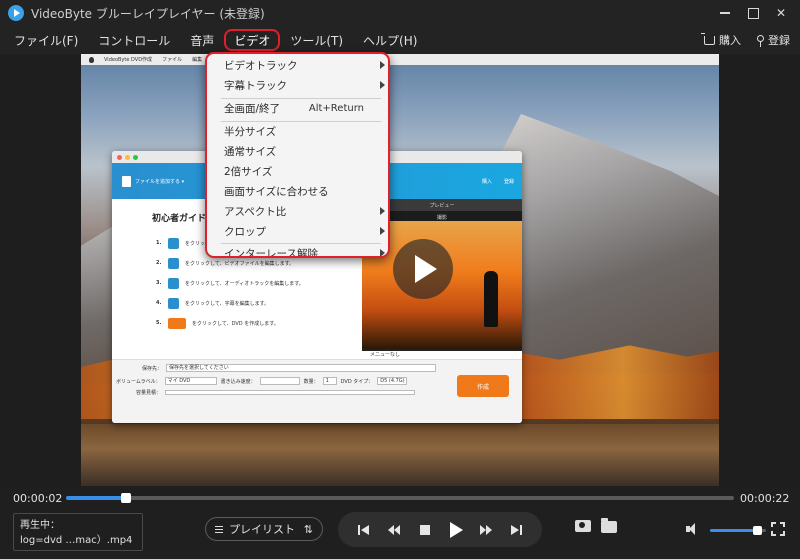 This screenshot has width=800, height=559. I want to click on menu-item-label: インターレース解除, so click(271, 252).